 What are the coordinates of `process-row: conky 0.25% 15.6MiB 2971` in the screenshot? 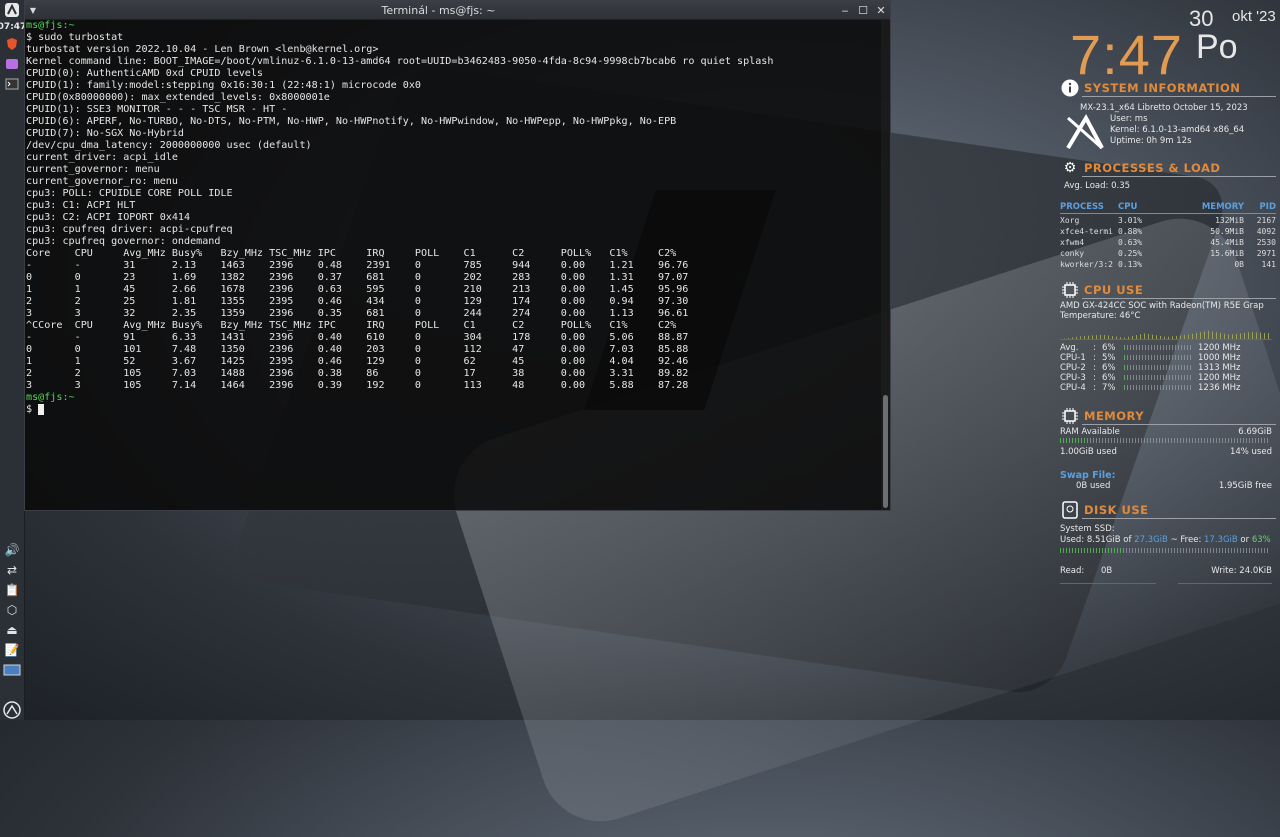 It's located at (1168, 253).